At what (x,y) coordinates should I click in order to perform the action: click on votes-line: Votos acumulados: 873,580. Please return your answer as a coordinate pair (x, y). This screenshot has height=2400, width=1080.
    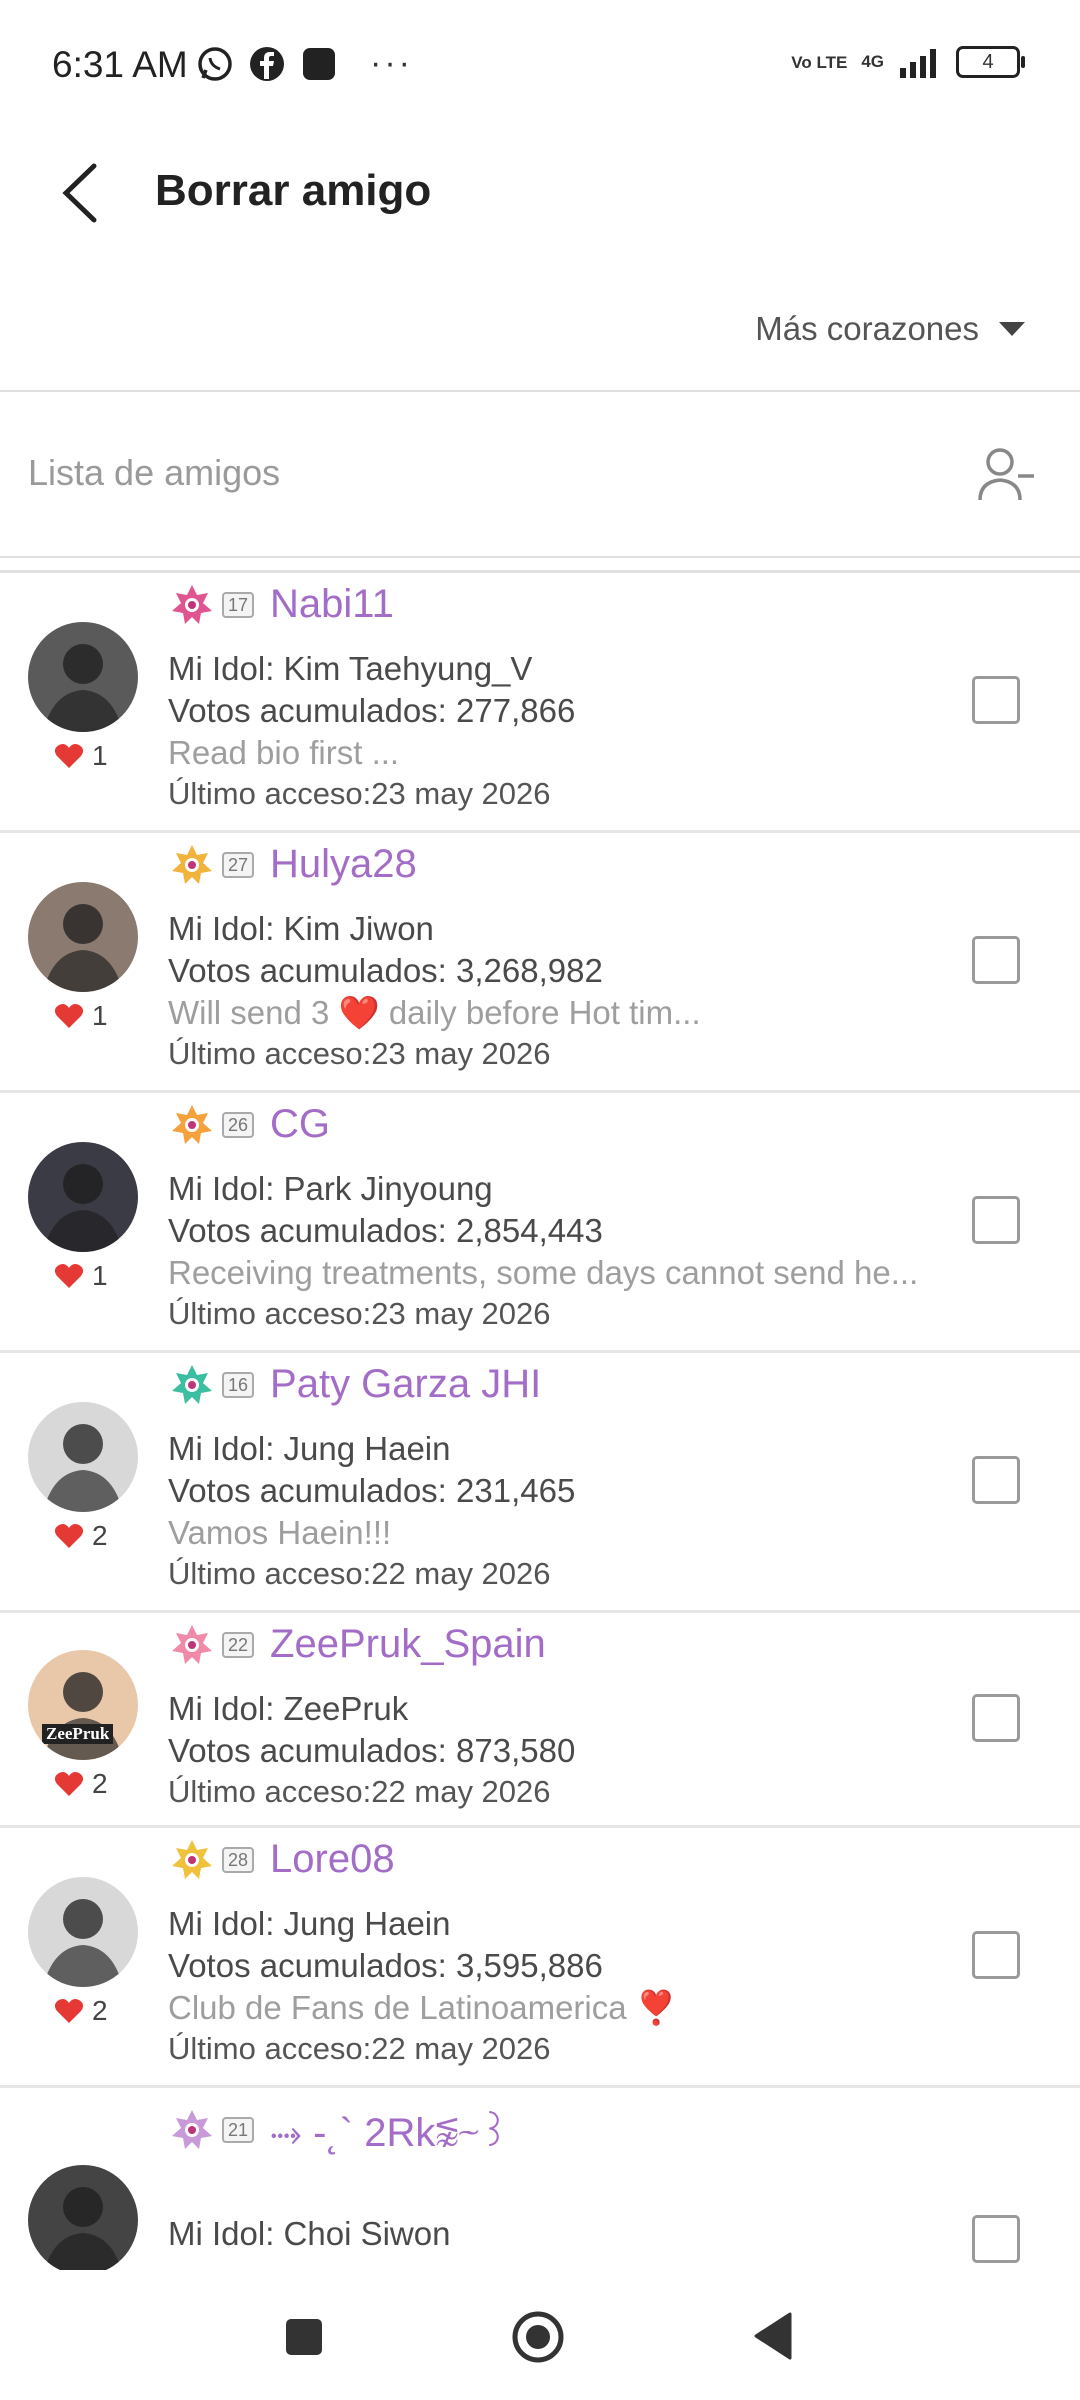
    Looking at the image, I should click on (372, 1750).